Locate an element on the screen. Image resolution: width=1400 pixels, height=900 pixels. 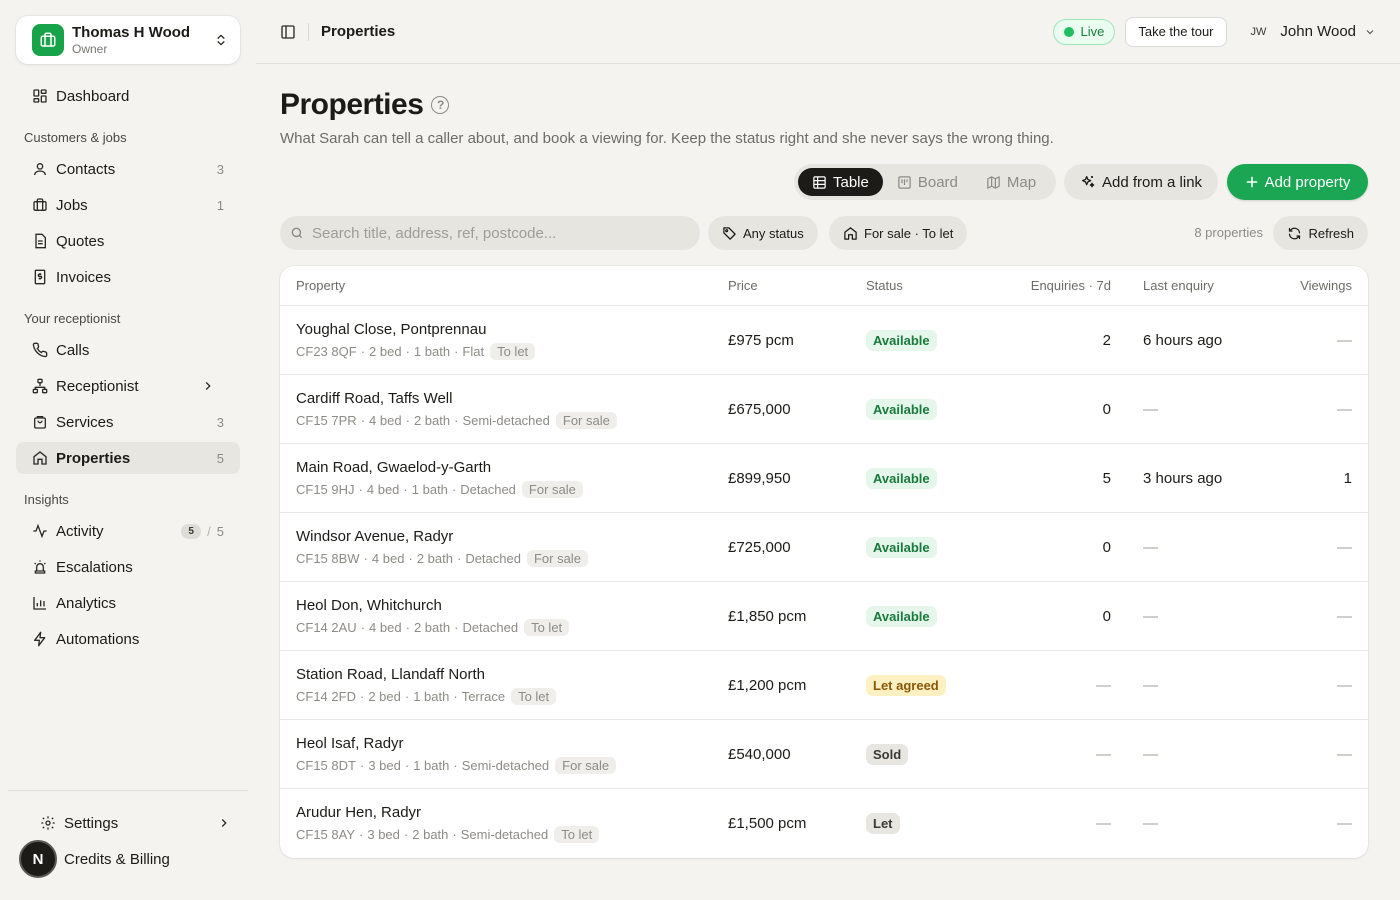
nav-section-insights: Insights is located at coordinates (46, 499).